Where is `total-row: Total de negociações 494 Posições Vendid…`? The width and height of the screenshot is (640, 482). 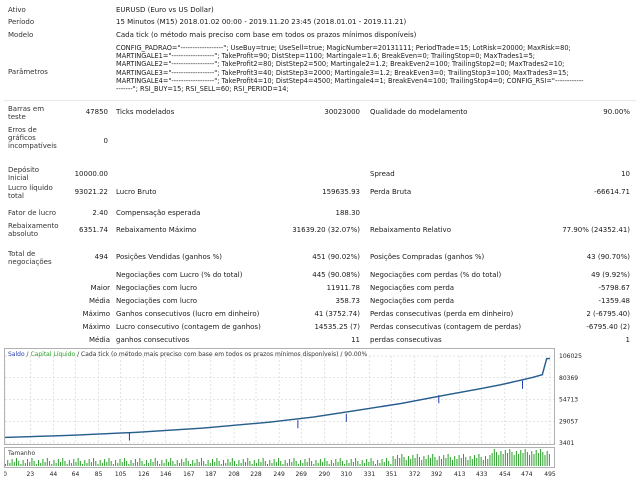
total-row: Total de negociações 494 Posições Vendid… is located at coordinates (320, 259).